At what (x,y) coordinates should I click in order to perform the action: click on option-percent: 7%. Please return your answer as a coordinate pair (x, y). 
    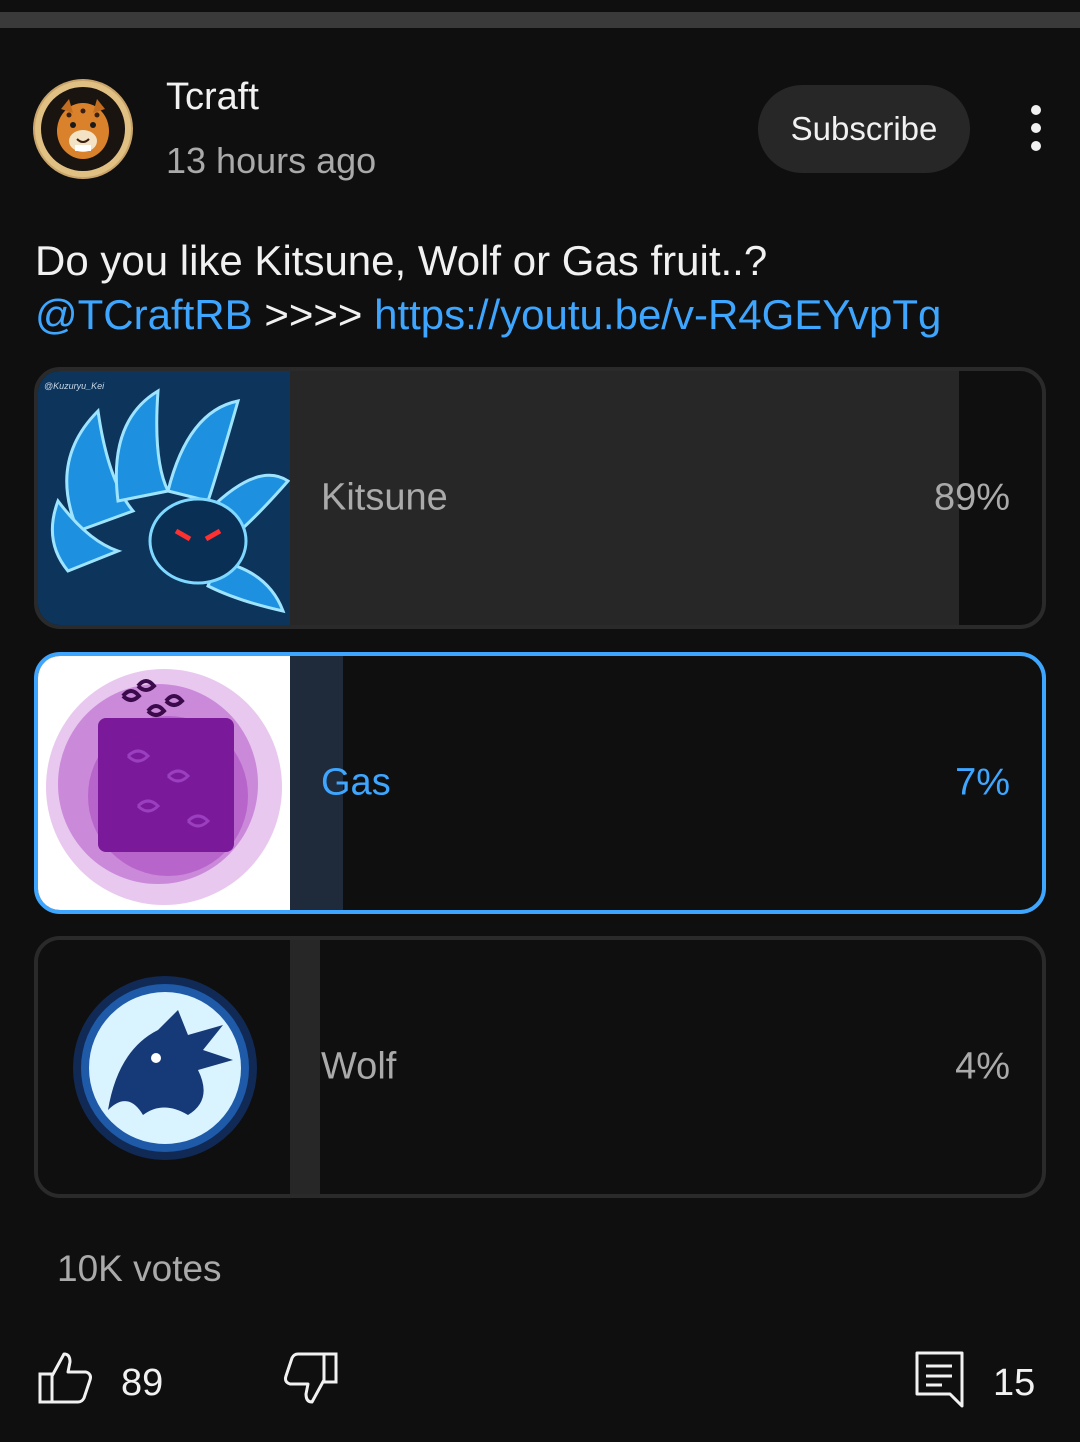
    Looking at the image, I should click on (982, 782).